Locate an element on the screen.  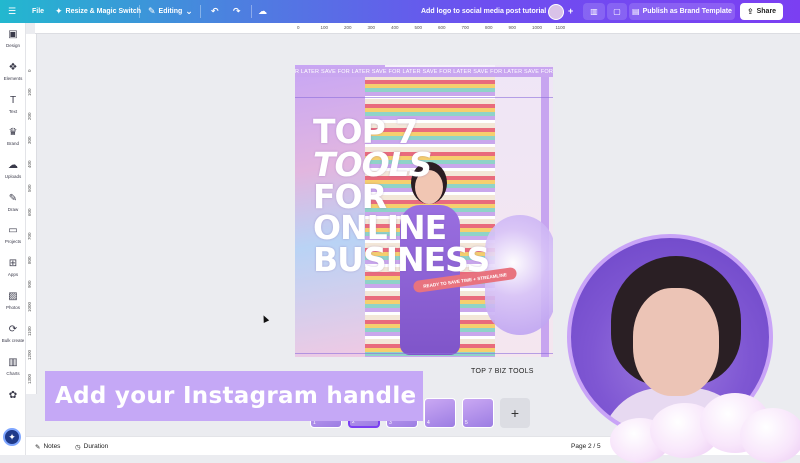
sidebar-item-label: Bulk create is located at coordinates (13, 340).